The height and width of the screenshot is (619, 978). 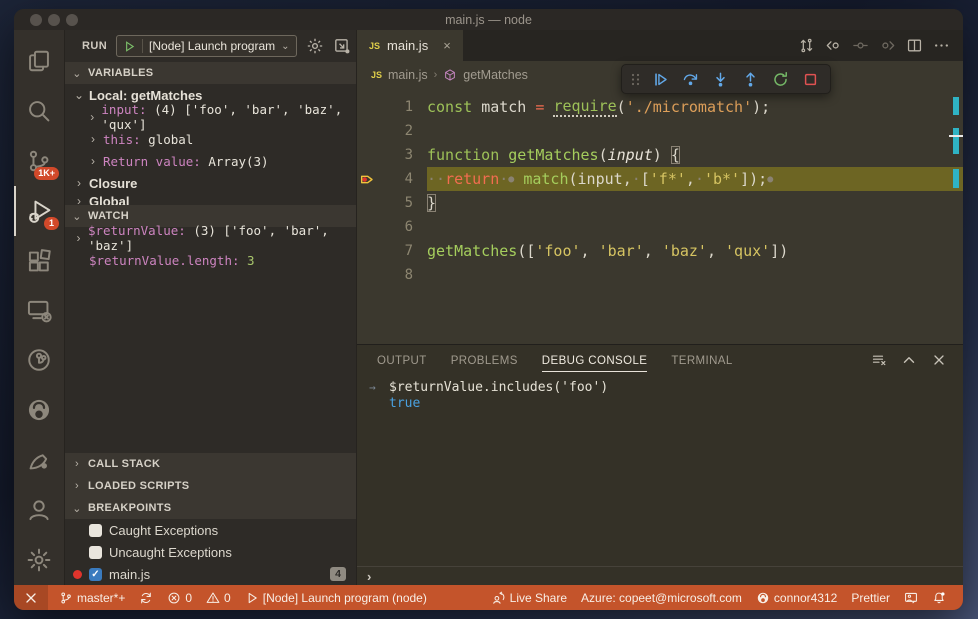 I want to click on clear-console-button, so click(x=879, y=360).